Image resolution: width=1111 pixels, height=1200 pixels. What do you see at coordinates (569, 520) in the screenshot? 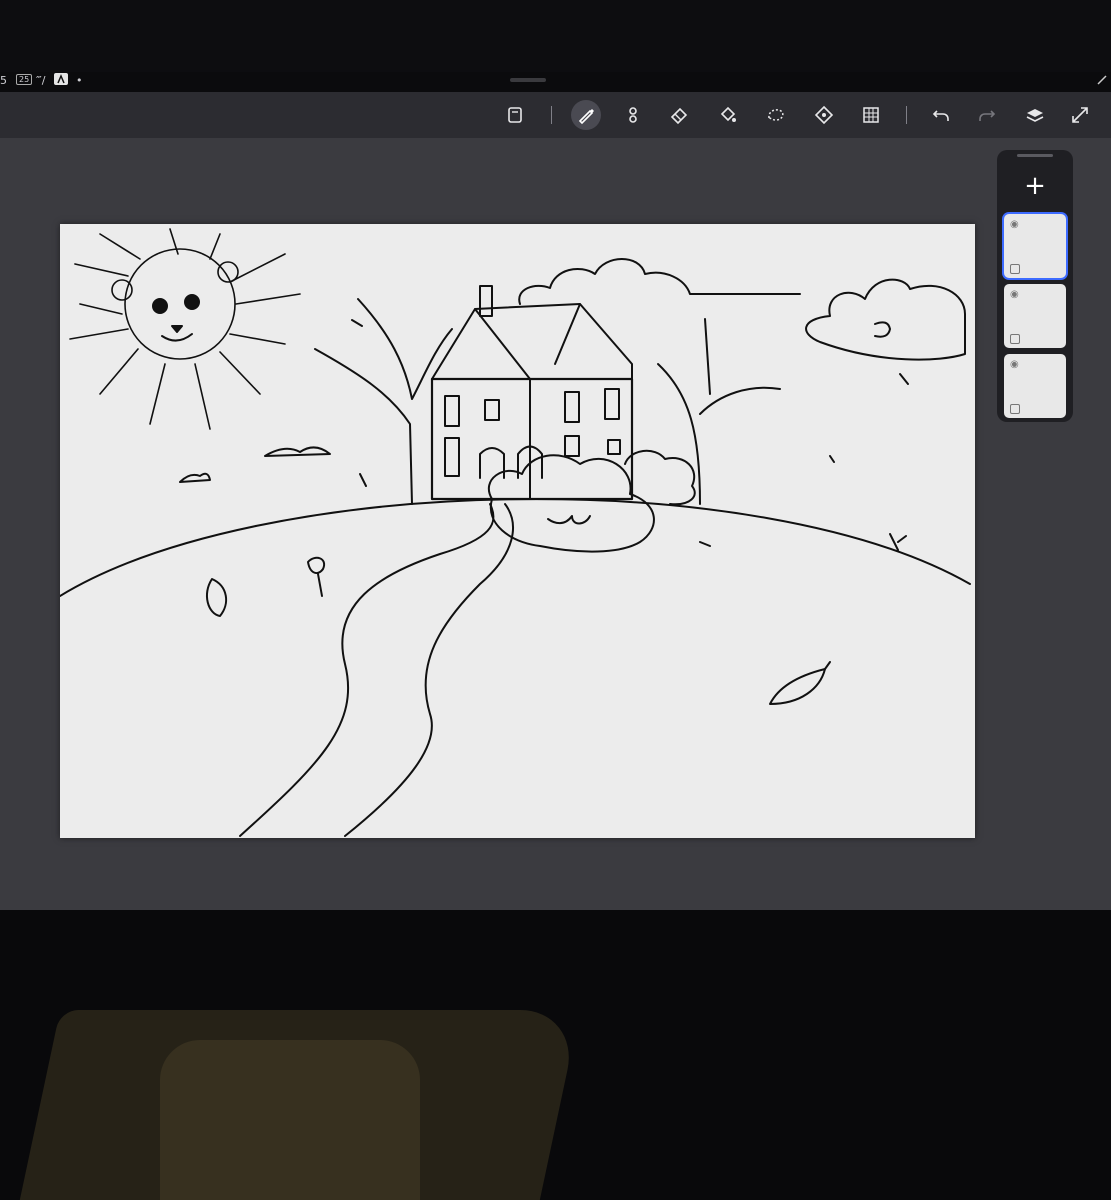
I see `bush-squiggle` at bounding box center [569, 520].